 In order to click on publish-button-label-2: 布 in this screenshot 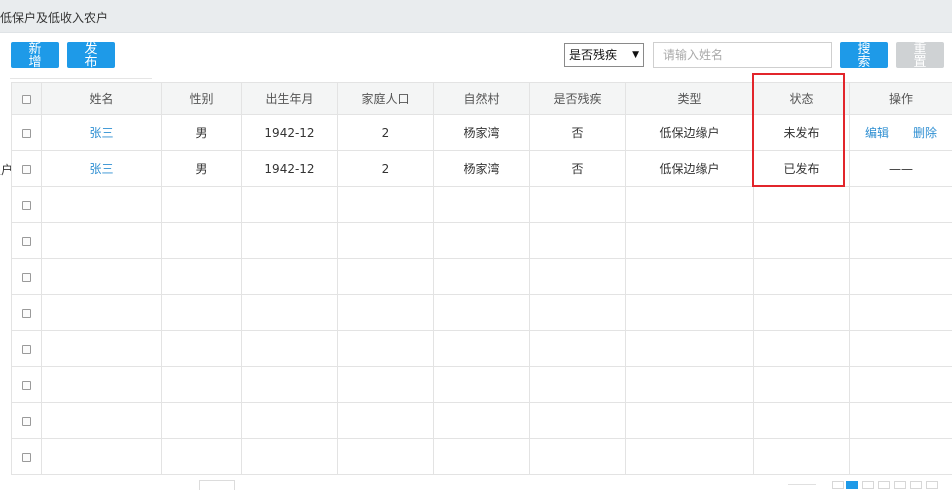, I will do `click(91, 62)`.